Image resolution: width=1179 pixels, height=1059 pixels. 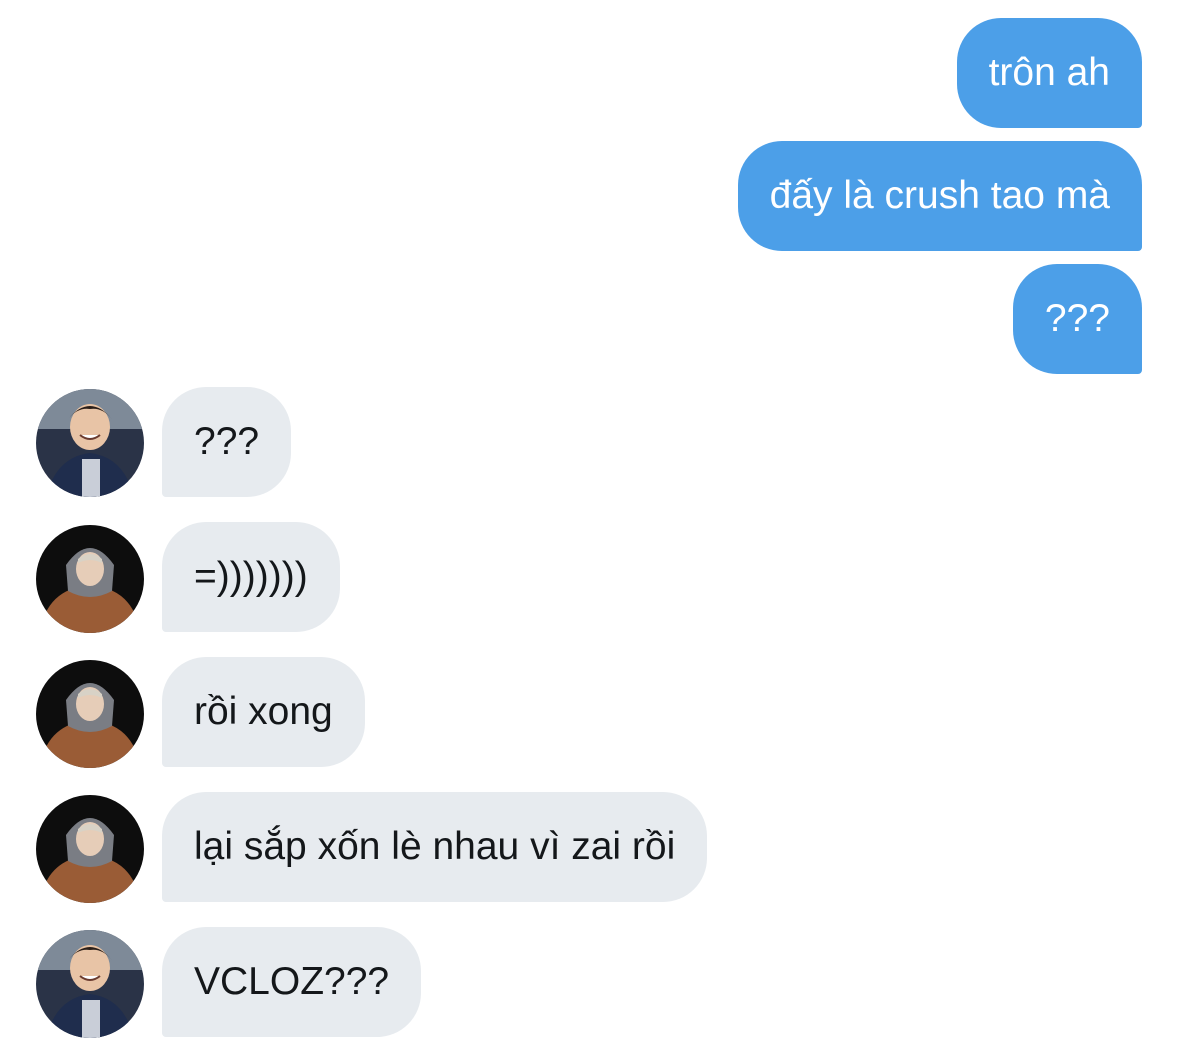 I want to click on message-text: đấy là crush tao mà, so click(x=939, y=195).